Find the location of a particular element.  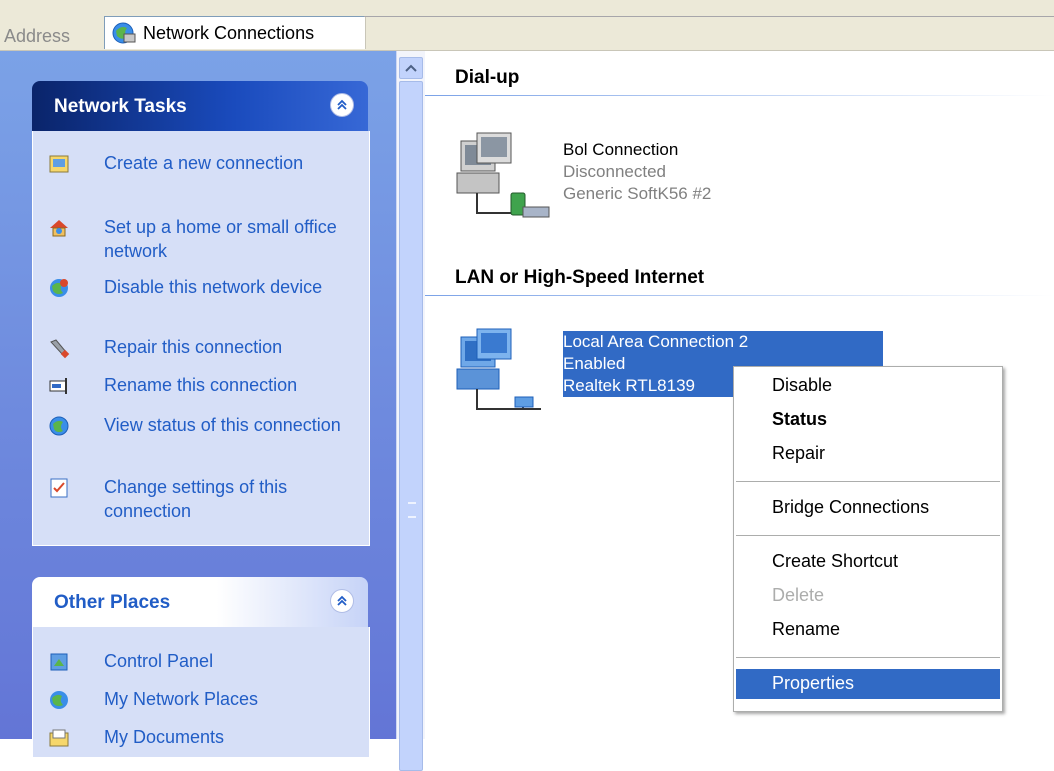

collapse-network-tasks-button is located at coordinates (342, 105).